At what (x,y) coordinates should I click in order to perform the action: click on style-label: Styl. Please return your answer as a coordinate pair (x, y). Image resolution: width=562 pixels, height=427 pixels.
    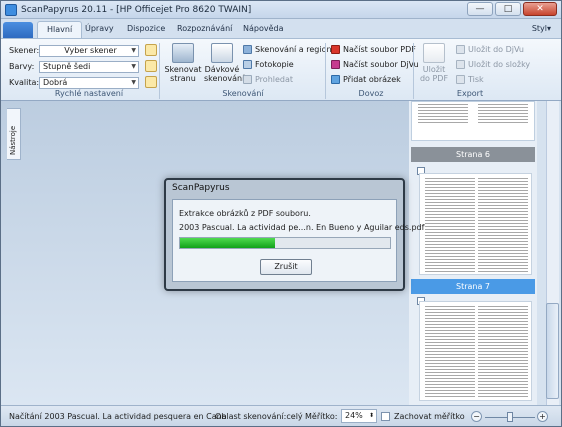
    Looking at the image, I should click on (539, 28).